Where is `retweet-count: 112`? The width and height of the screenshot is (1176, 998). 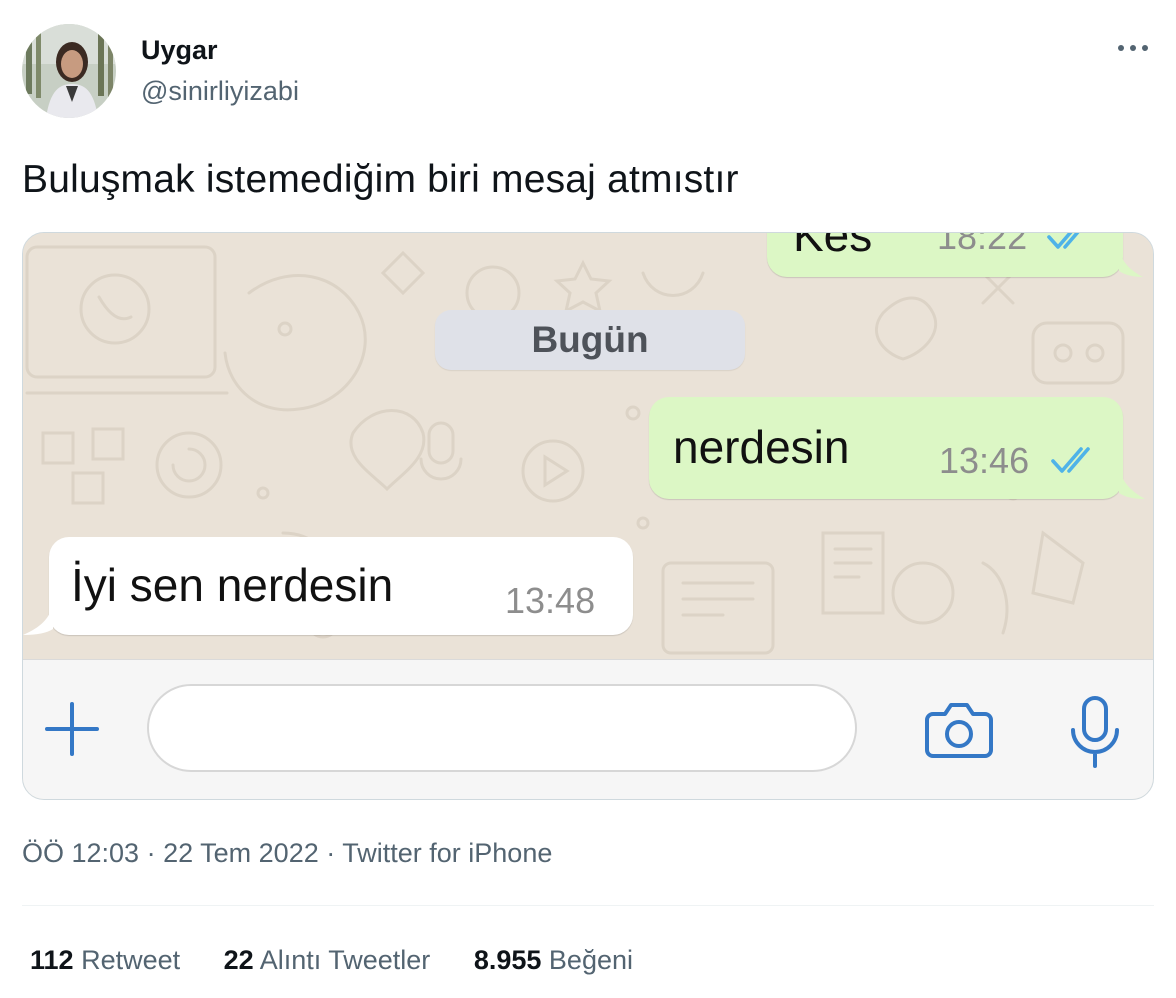
retweet-count: 112 is located at coordinates (52, 960).